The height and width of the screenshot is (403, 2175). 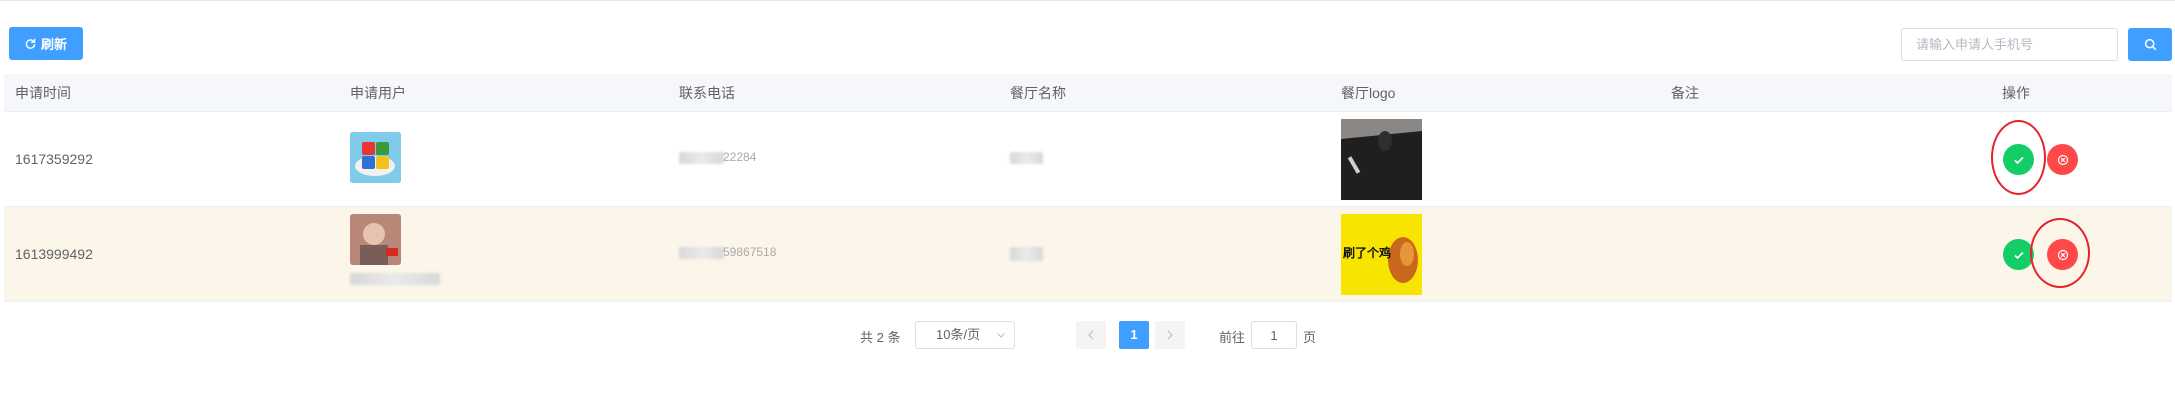 I want to click on chevron-left-icon, so click(x=1091, y=335).